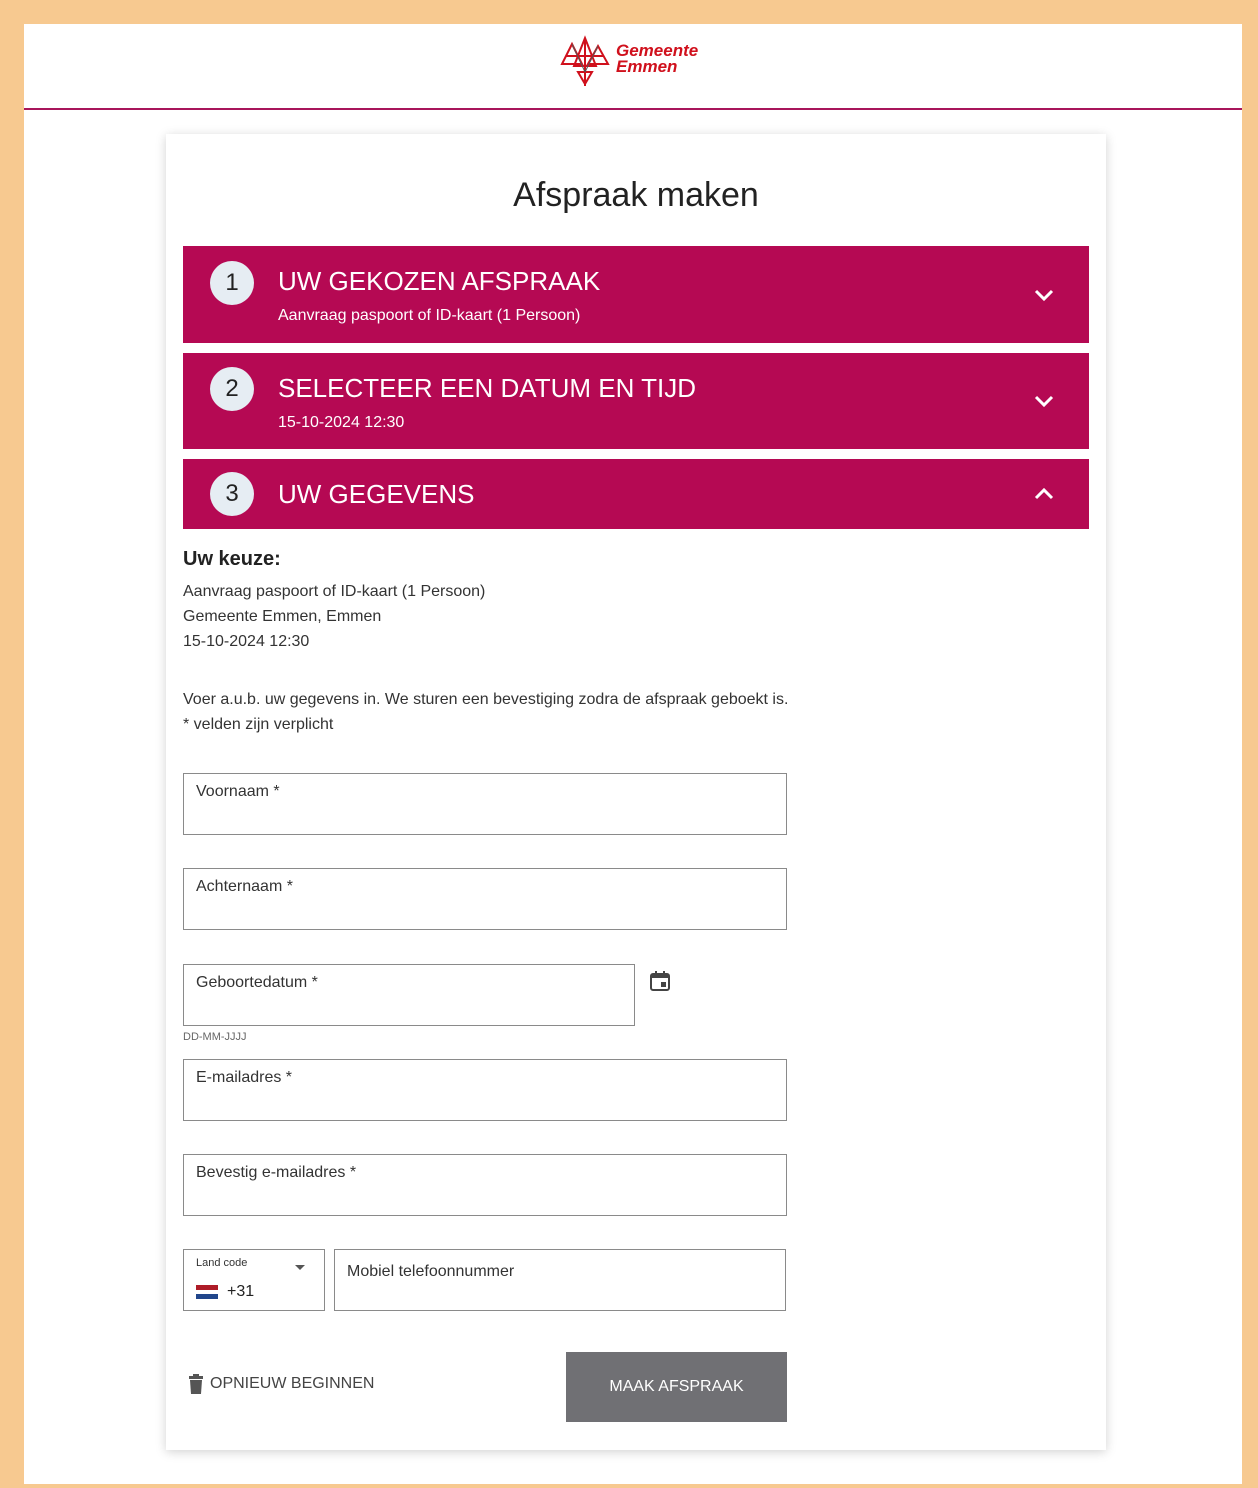 This screenshot has width=1258, height=1488. Describe the element at coordinates (585, 60) in the screenshot. I see `logo-mark-icon` at that location.